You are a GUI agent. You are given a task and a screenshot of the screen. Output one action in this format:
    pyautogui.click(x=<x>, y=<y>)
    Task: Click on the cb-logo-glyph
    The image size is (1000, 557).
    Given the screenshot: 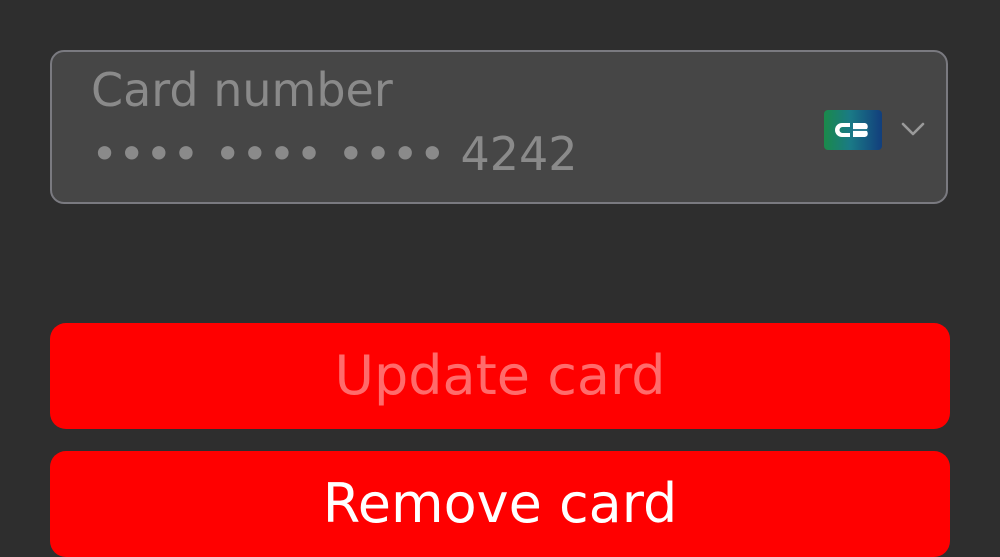 What is the action you would take?
    pyautogui.click(x=852, y=130)
    